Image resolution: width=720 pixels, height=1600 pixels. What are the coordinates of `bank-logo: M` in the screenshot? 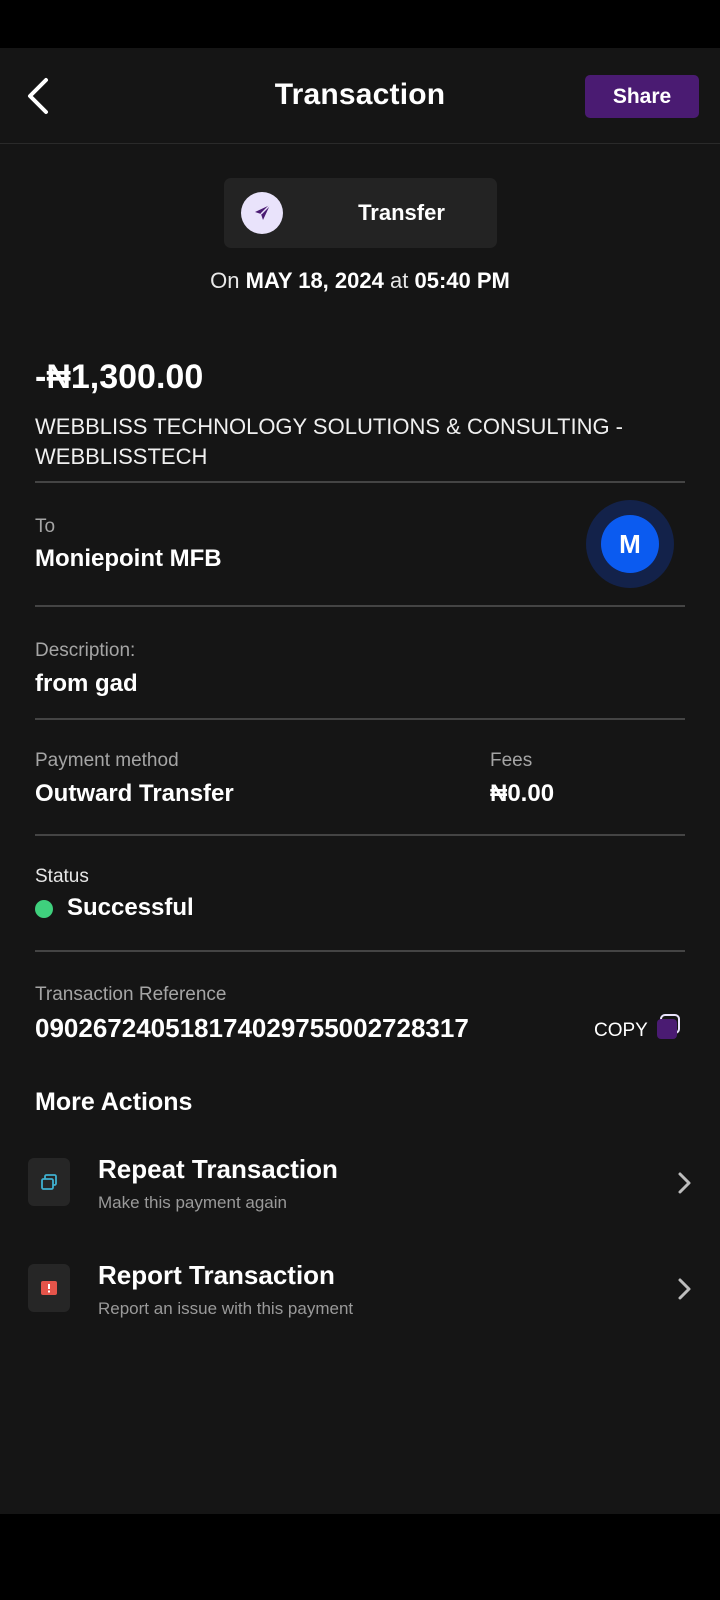 It's located at (630, 544).